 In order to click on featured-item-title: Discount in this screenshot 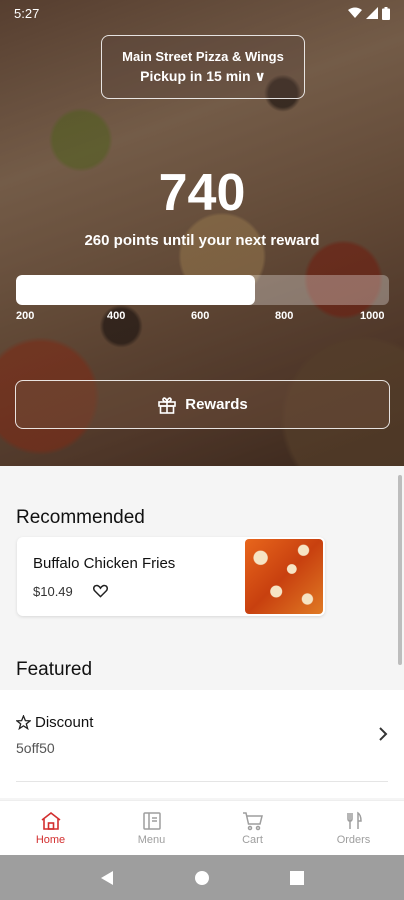, I will do `click(64, 722)`.